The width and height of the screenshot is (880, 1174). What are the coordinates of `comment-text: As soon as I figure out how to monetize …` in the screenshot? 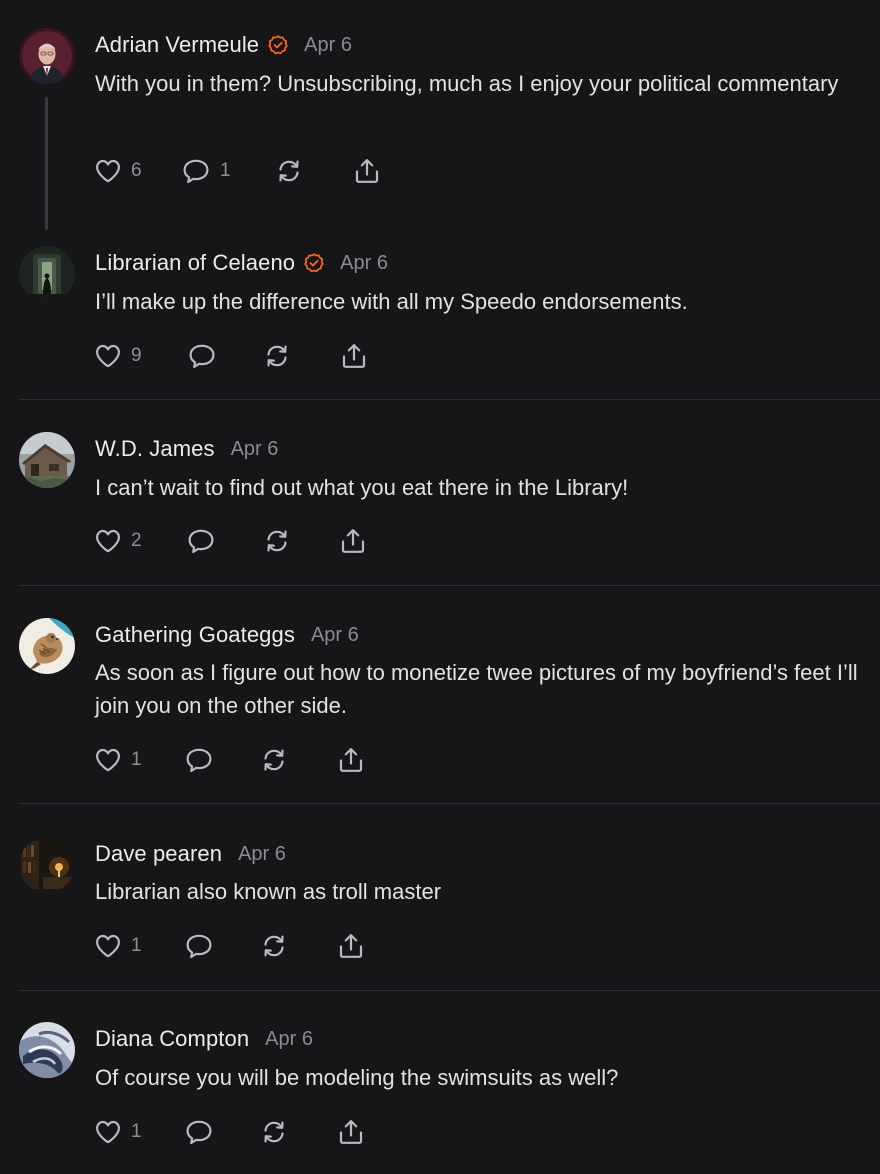 It's located at (476, 689).